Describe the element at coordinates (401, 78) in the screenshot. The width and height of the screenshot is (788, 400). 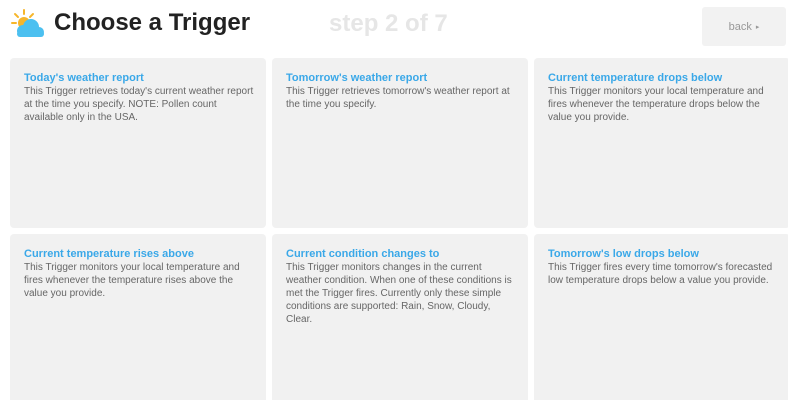
I see `trigger-title: Tomorrow's weather report` at that location.